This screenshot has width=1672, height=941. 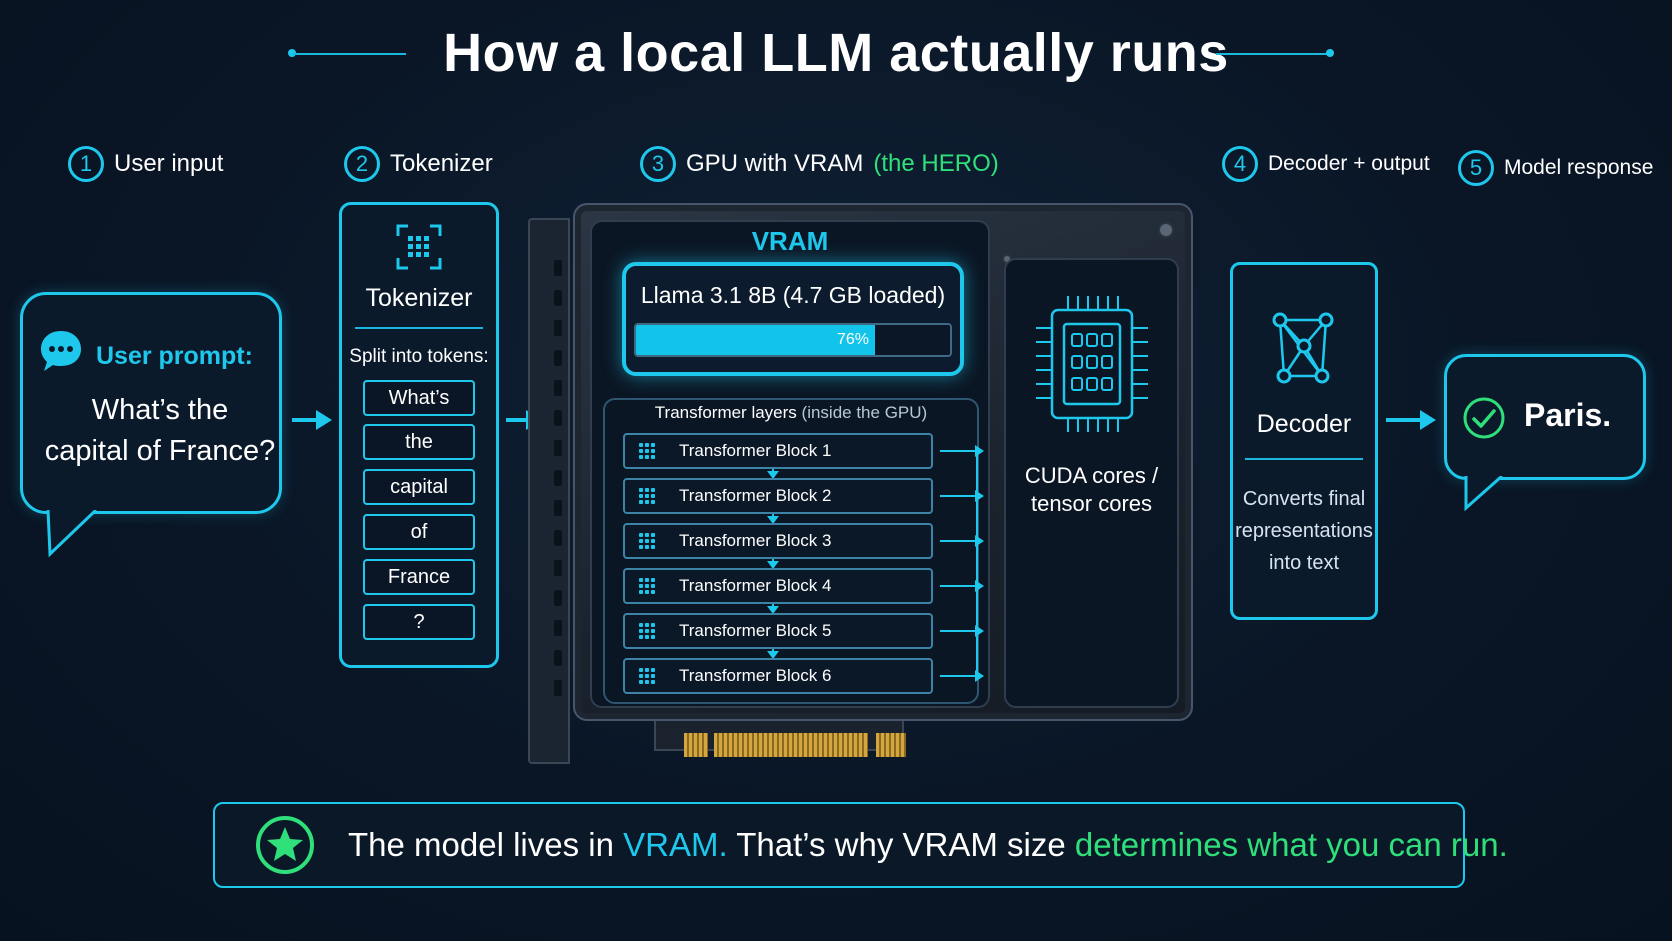 I want to click on transformer-layers-title: Transformer layers (inside the GPU), so click(x=791, y=413).